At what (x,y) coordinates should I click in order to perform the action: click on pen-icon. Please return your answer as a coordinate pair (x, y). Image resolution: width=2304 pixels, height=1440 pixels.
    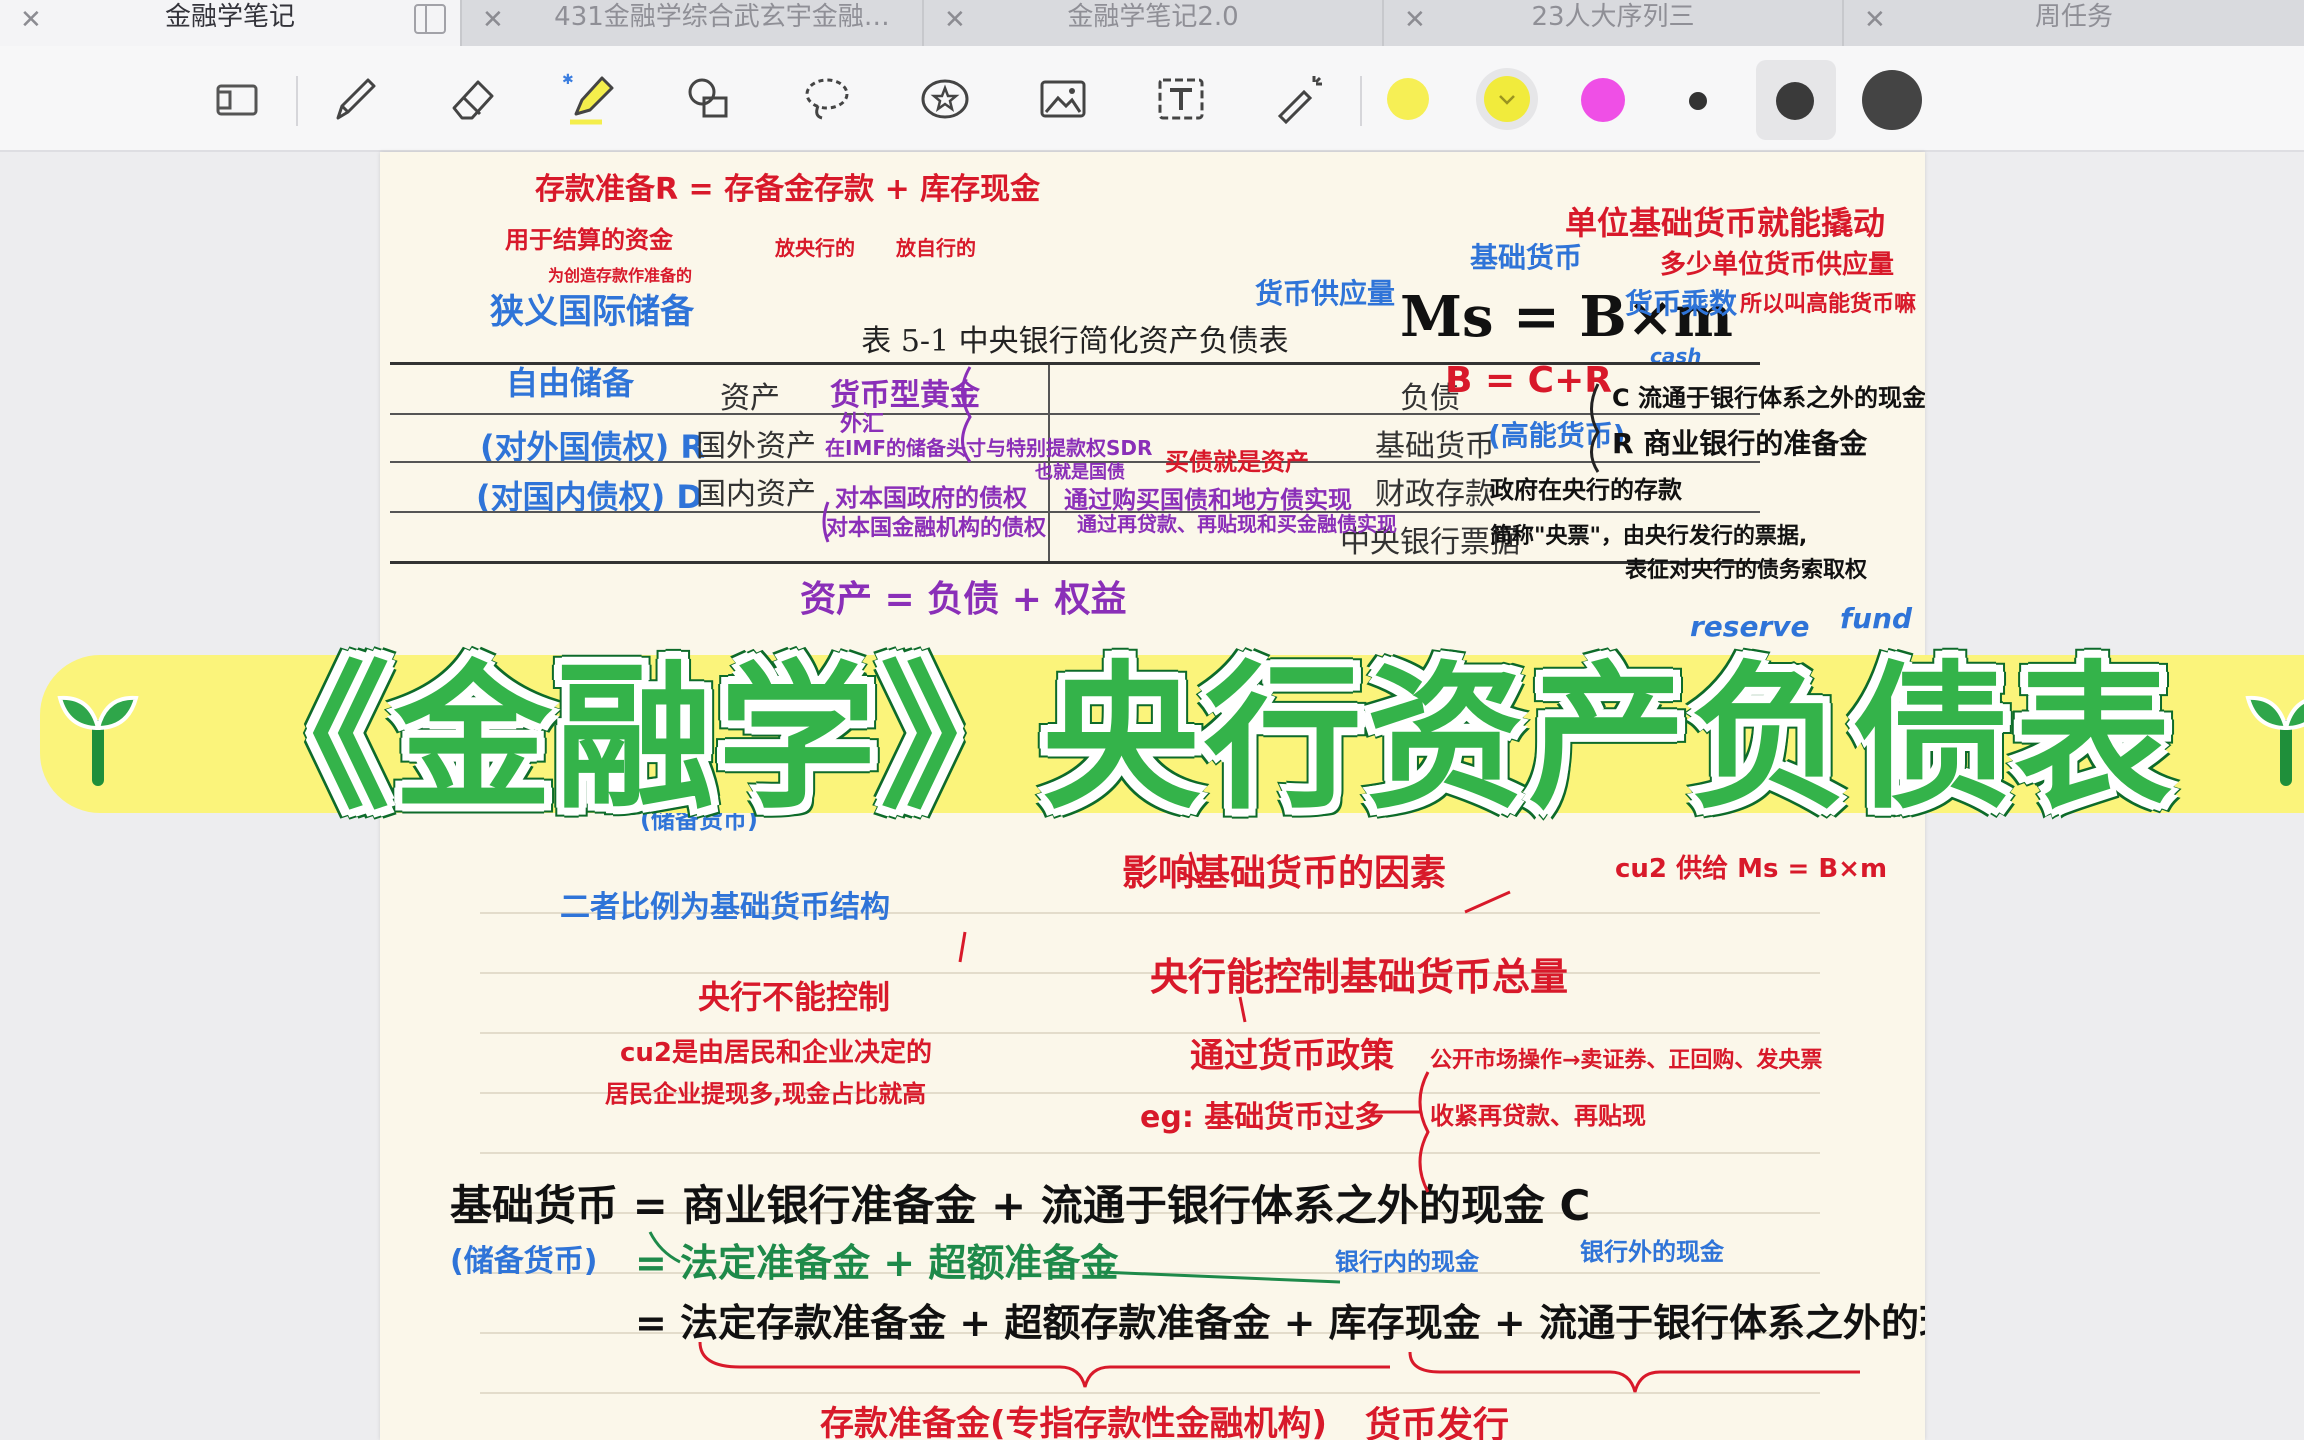
    Looking at the image, I should click on (355, 99).